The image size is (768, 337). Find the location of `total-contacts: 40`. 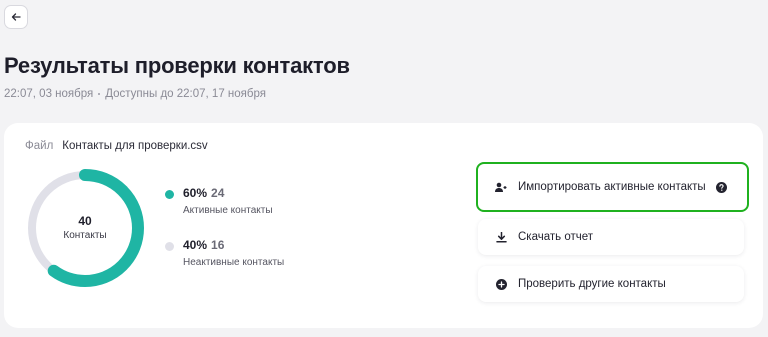

total-contacts: 40 is located at coordinates (85, 221).